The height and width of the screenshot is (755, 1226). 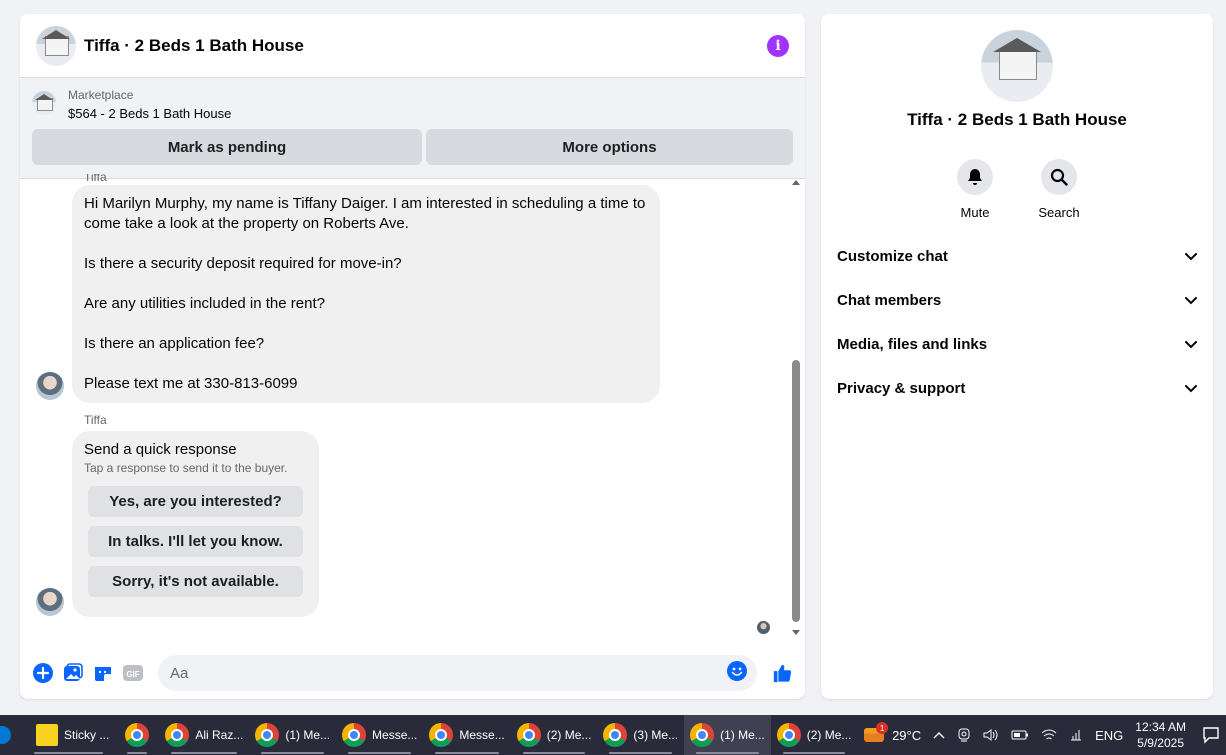 I want to click on section-label: Customize chat, so click(x=892, y=256).